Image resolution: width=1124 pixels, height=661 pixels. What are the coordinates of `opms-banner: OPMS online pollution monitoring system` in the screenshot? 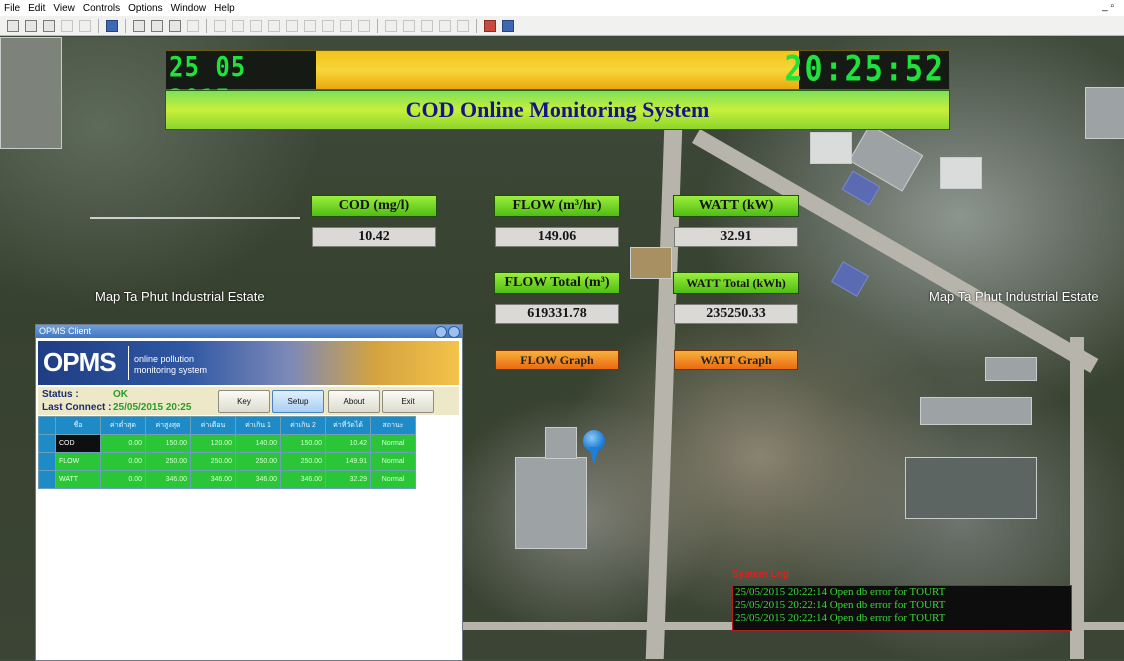 It's located at (248, 363).